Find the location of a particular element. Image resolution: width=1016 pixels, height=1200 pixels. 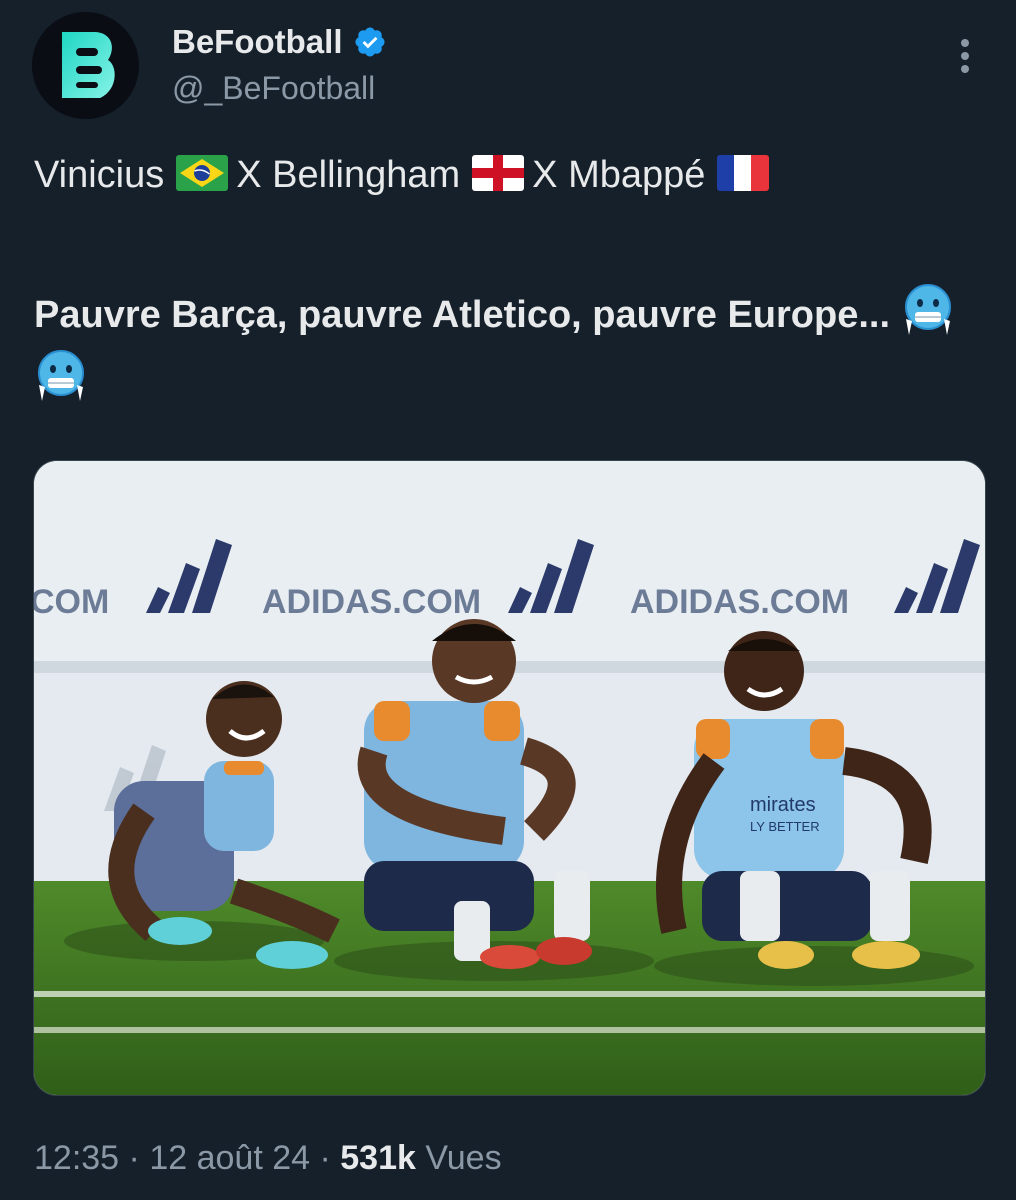

tweet-time: 12:35 is located at coordinates (76, 1158).